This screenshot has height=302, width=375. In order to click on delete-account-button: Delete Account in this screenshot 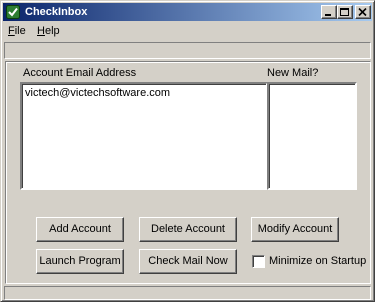, I will do `click(188, 229)`.